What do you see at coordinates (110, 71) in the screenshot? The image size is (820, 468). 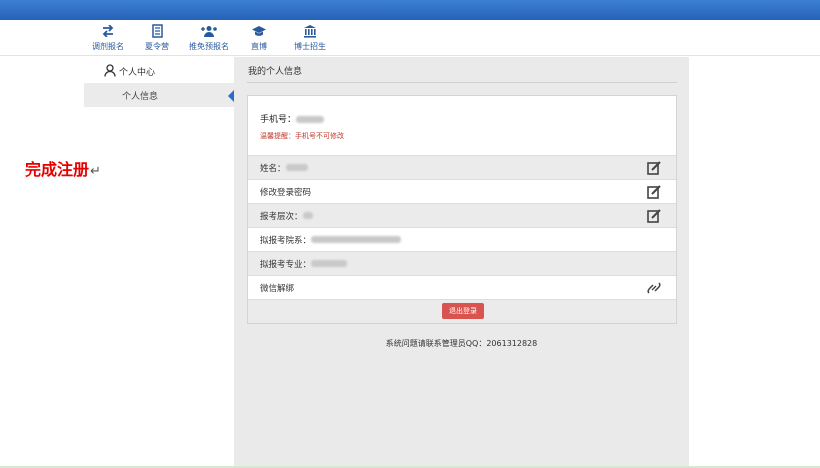 I see `user-icon` at bounding box center [110, 71].